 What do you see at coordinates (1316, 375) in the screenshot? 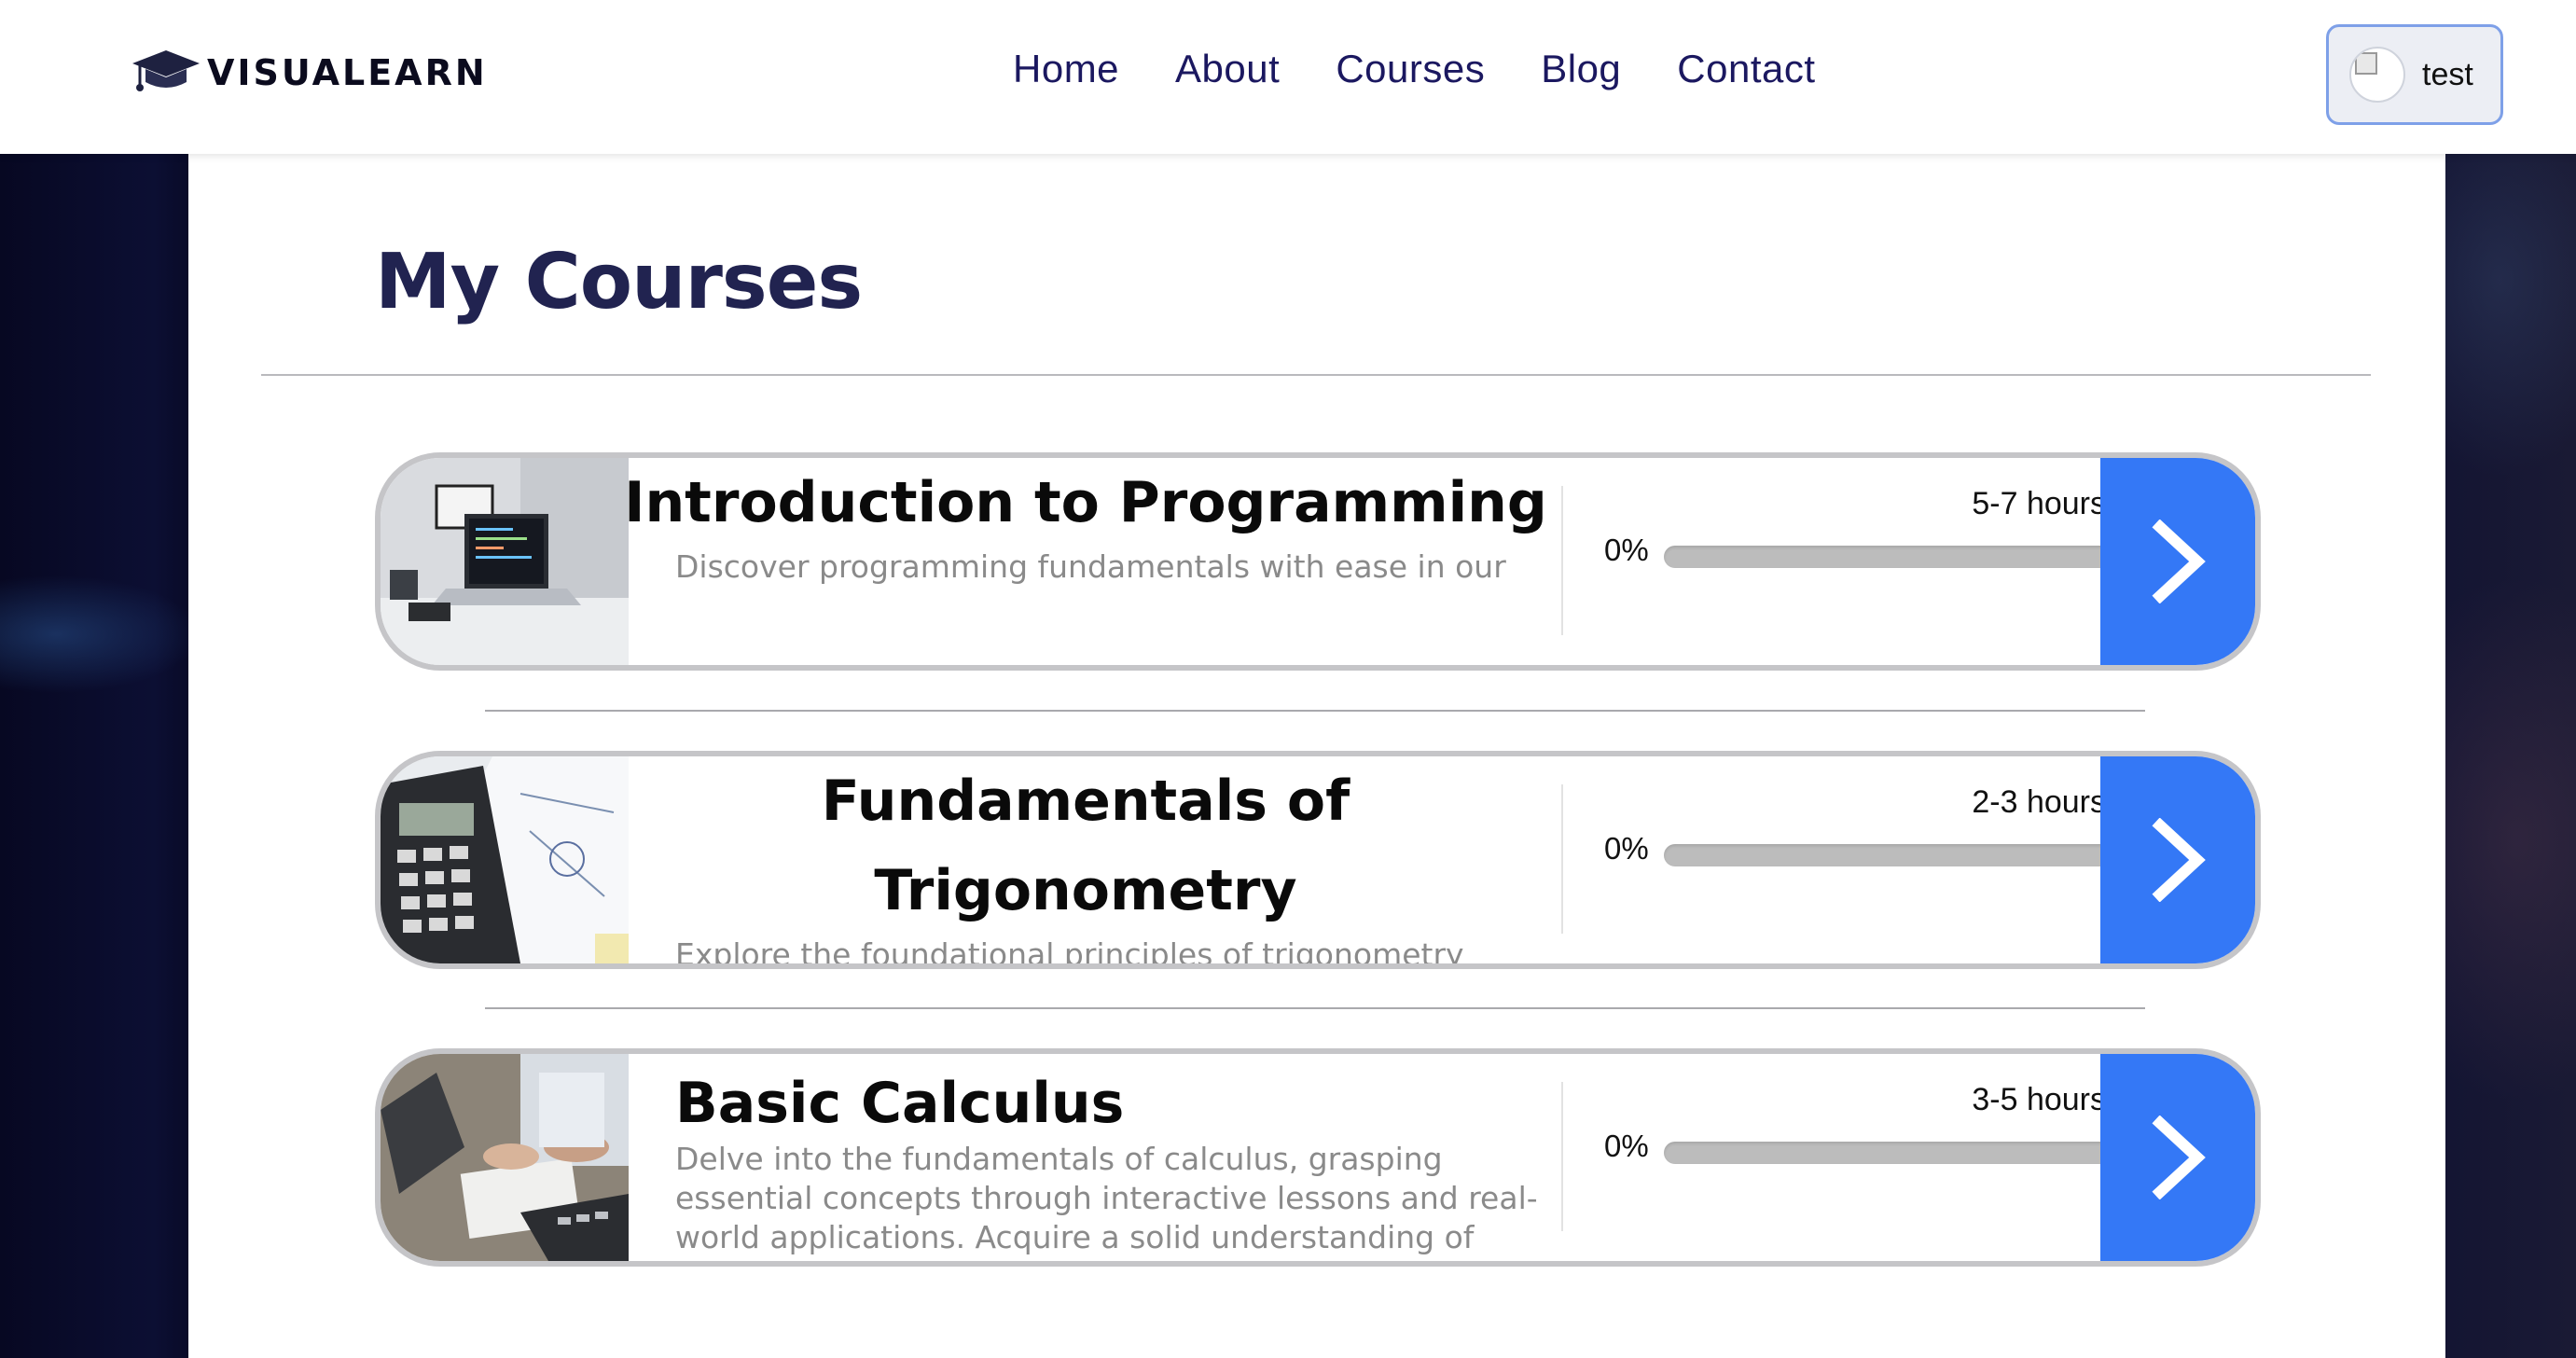
I see `title-divider` at bounding box center [1316, 375].